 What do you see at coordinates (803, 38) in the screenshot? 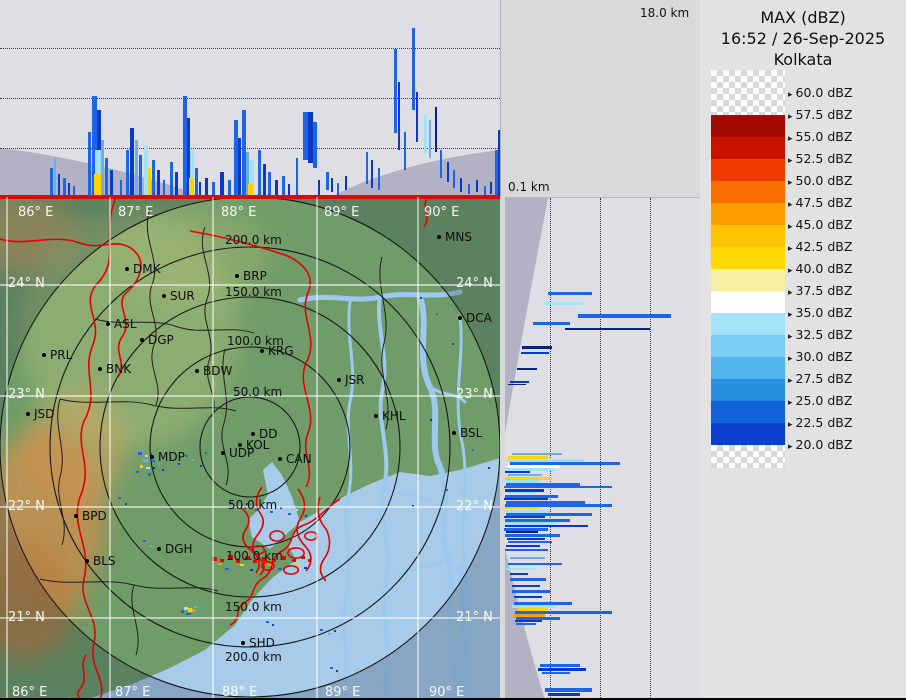
I see `timestamp: 16:52 / 26-Sep-2025` at bounding box center [803, 38].